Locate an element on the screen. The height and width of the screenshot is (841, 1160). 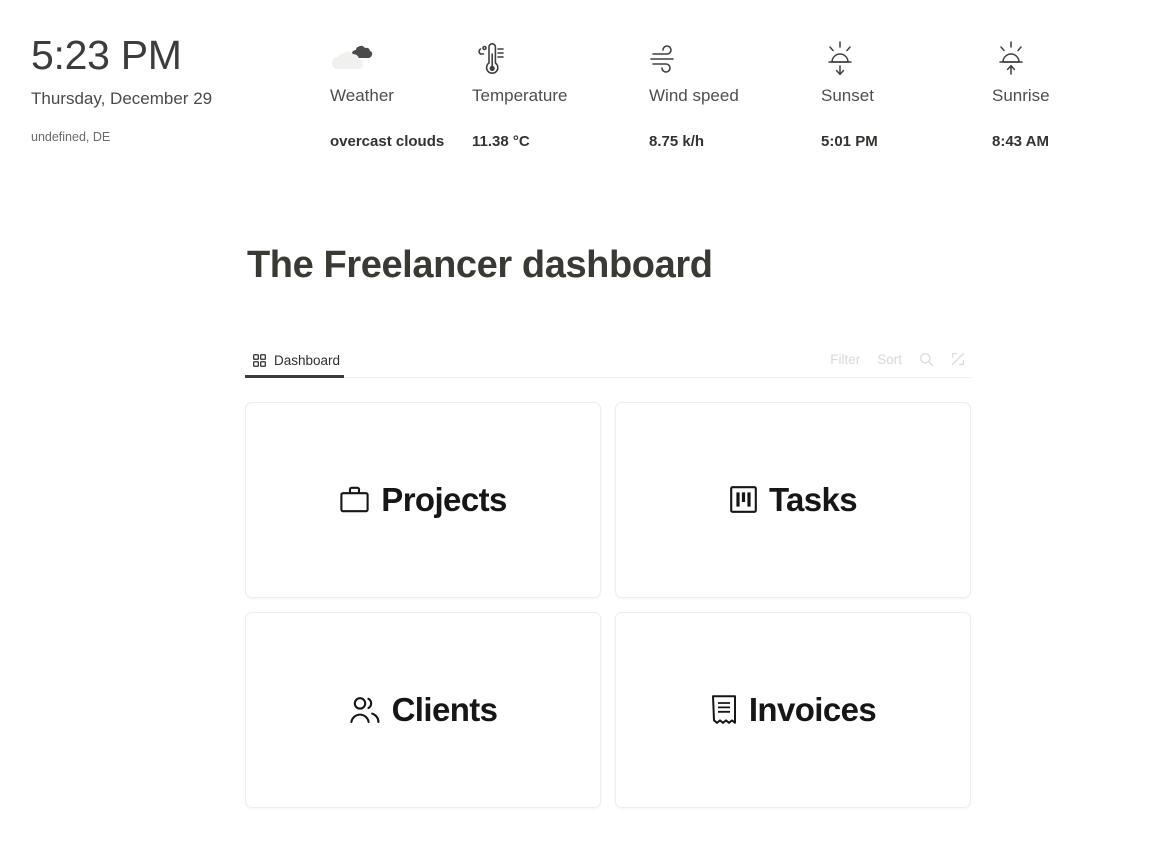
card-projects: Projects is located at coordinates (423, 499).